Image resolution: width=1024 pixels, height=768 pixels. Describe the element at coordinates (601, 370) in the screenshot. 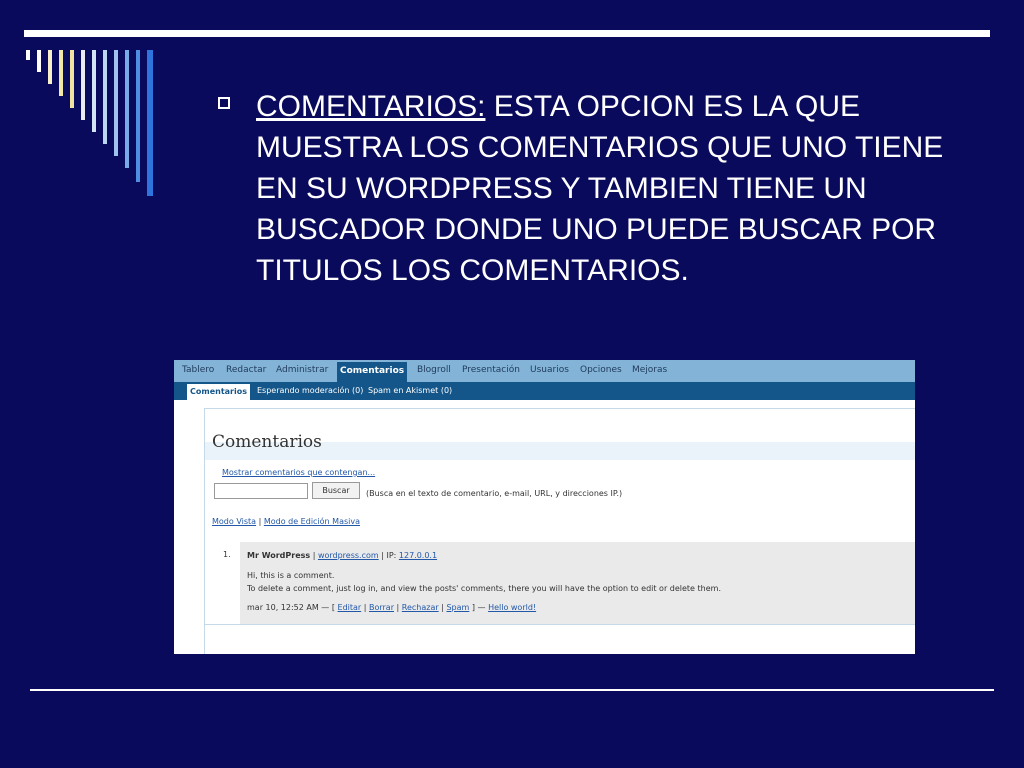

I see `nav-opciones: Opciones` at that location.